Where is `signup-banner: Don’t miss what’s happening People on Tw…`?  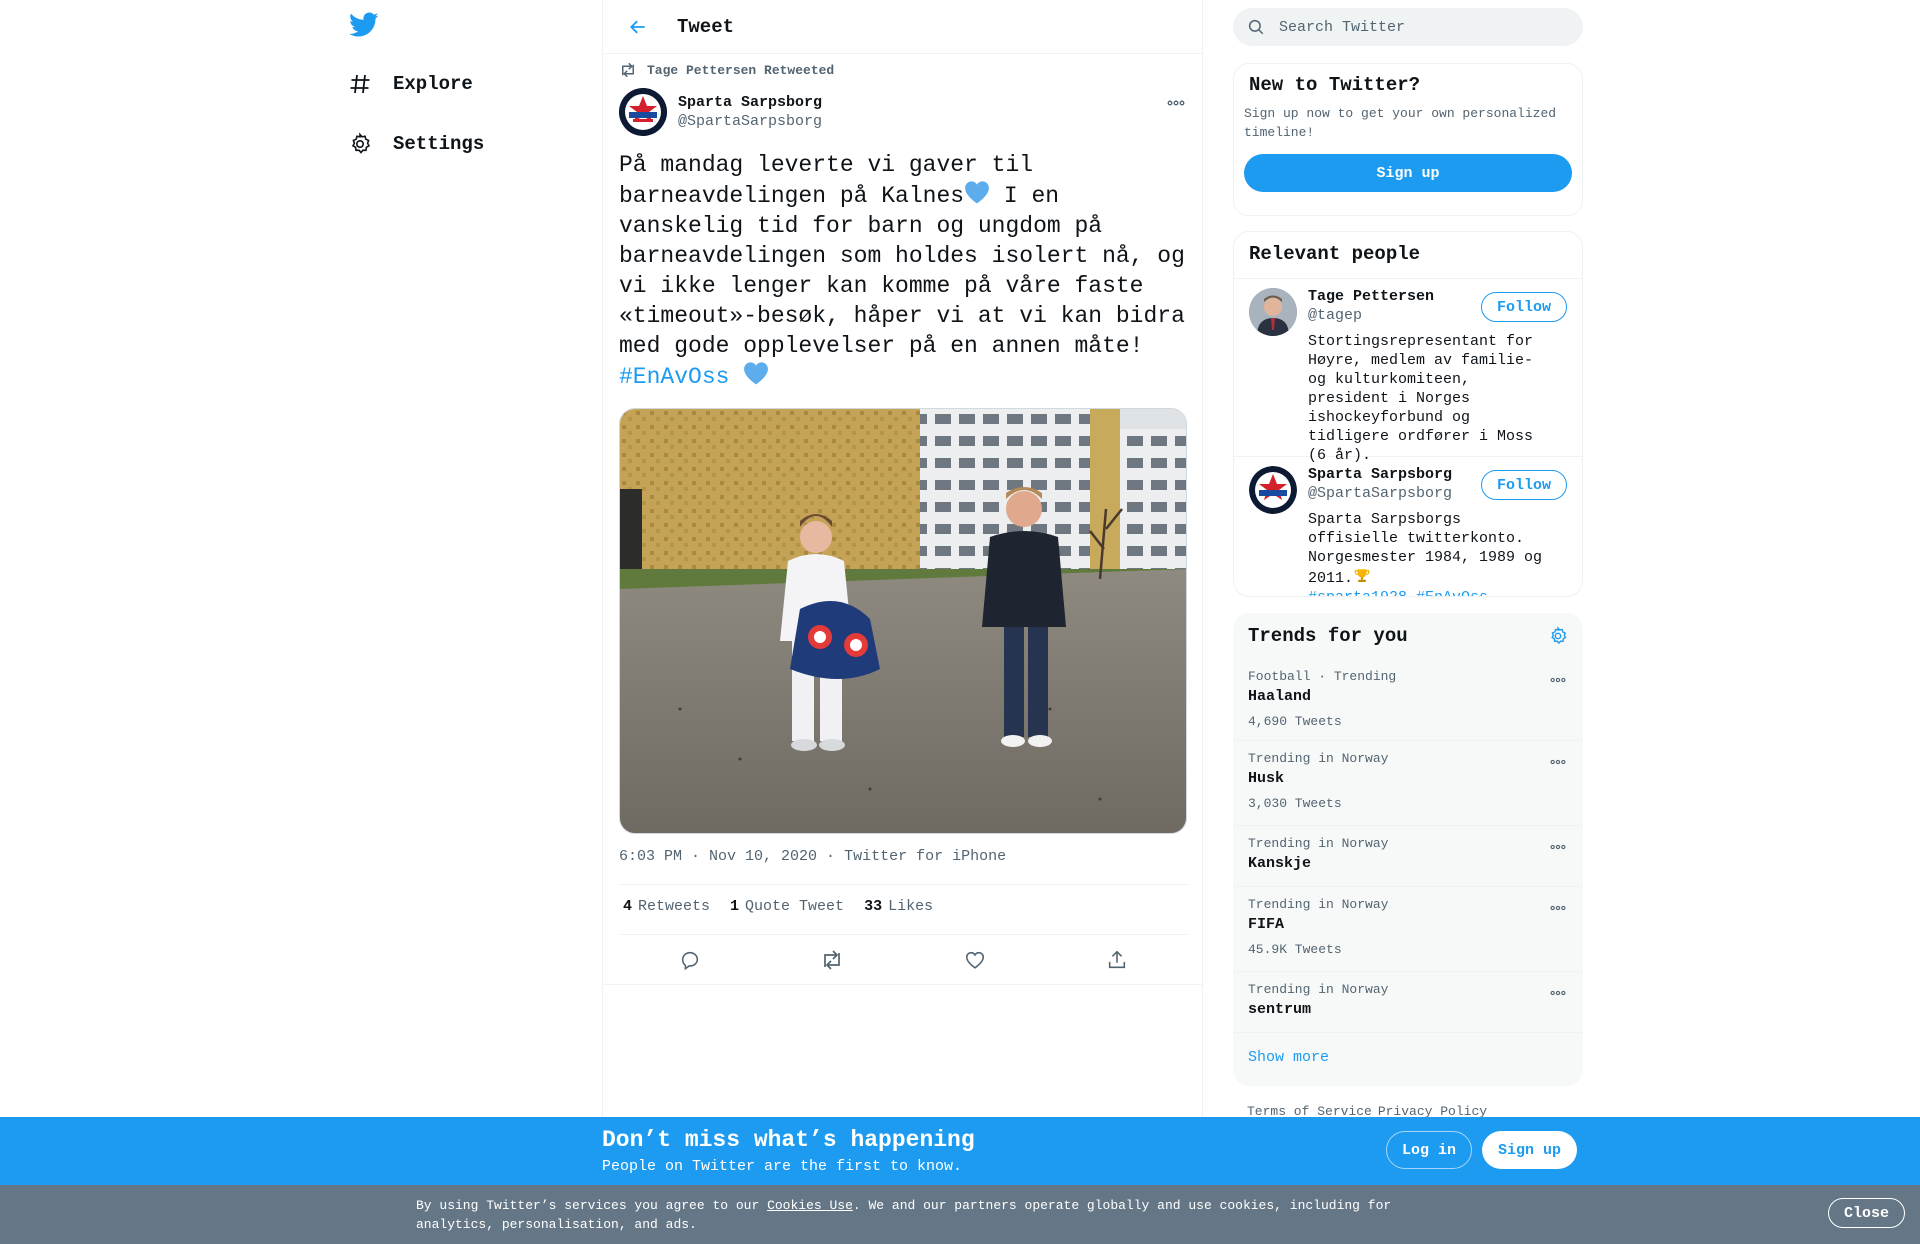 signup-banner: Don’t miss what’s happening People on Tw… is located at coordinates (960, 1151).